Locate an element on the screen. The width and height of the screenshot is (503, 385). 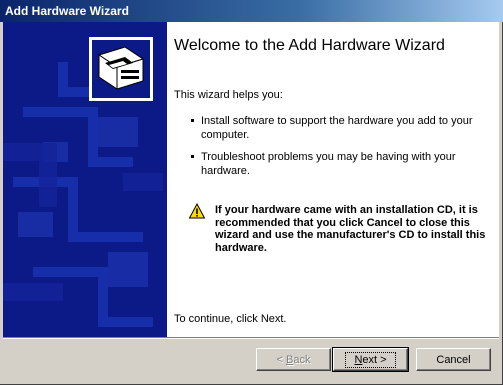
back-button: < Back is located at coordinates (293, 359).